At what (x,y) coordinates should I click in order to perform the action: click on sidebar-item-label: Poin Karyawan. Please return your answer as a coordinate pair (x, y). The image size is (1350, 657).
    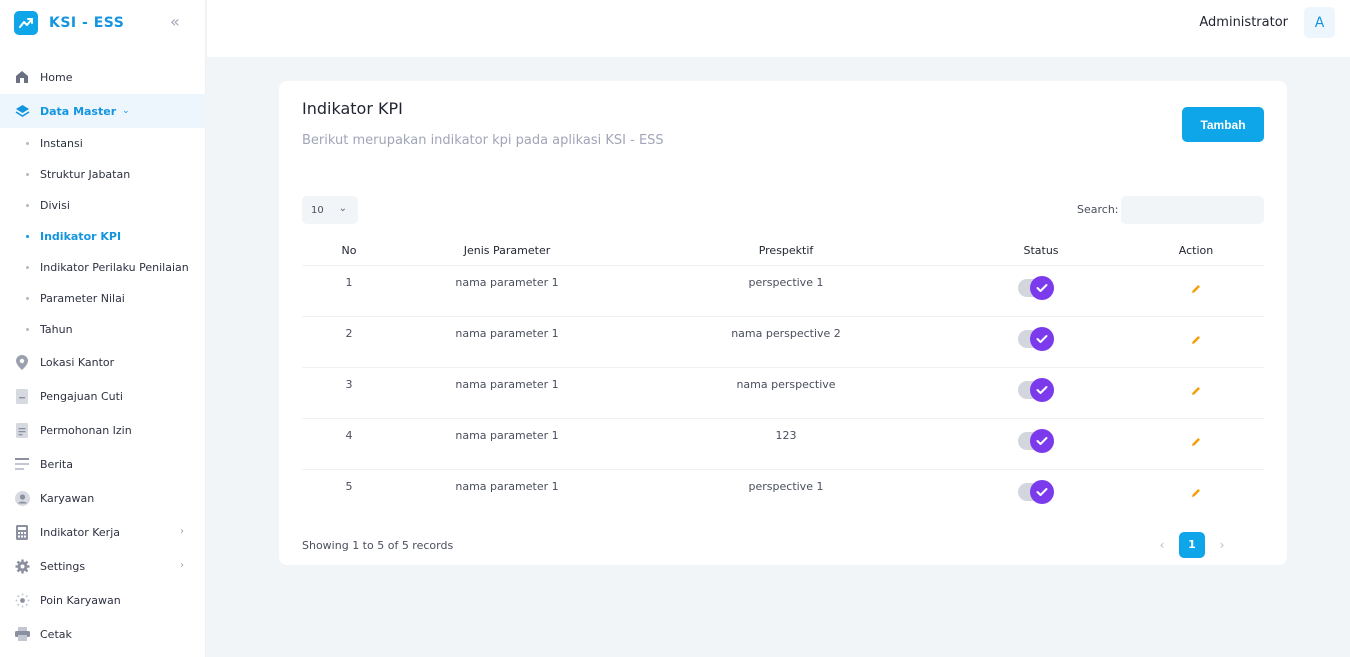
    Looking at the image, I should click on (80, 600).